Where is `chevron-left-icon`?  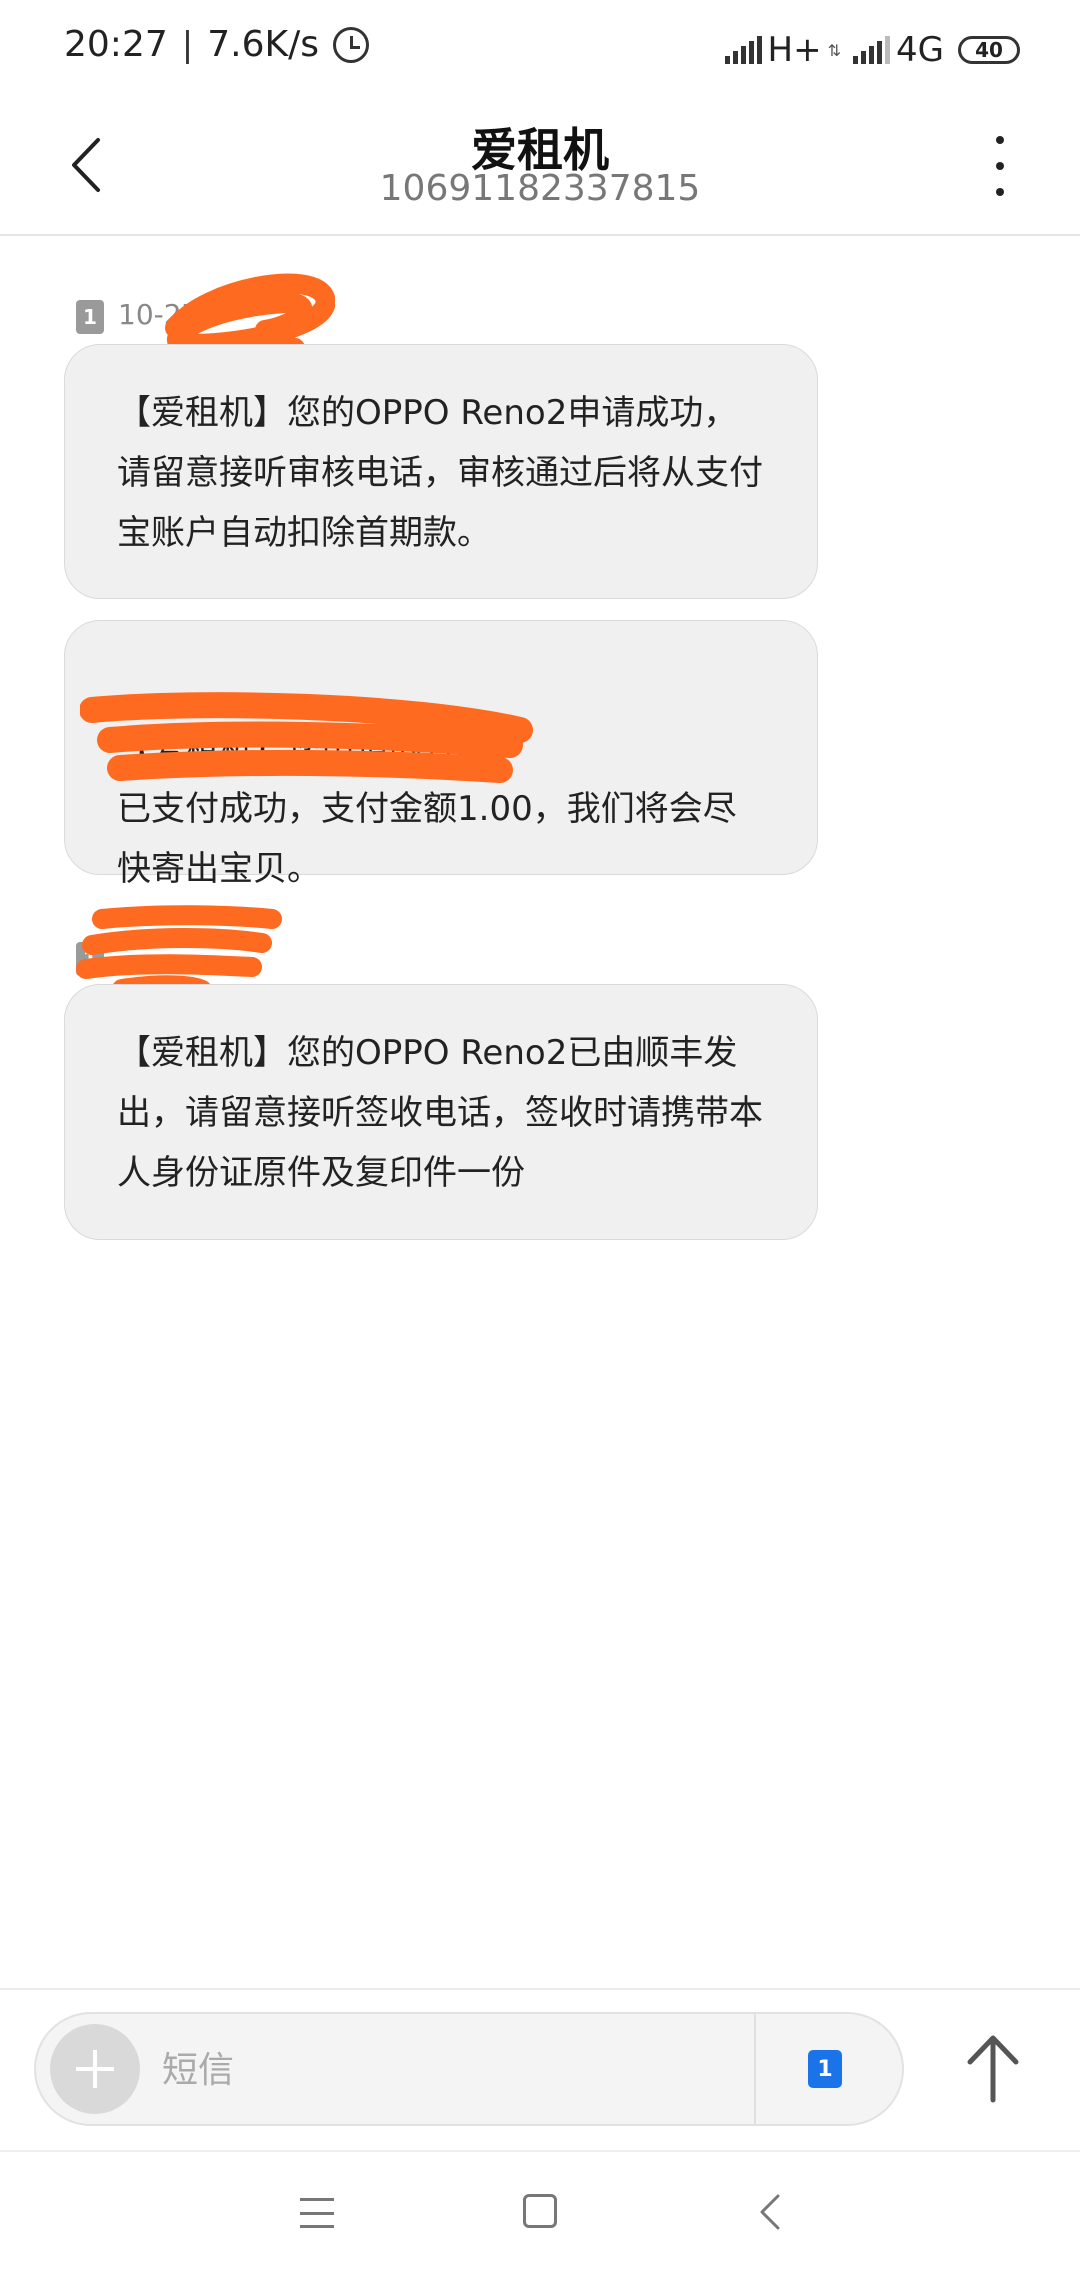
chevron-left-icon is located at coordinates (770, 2212).